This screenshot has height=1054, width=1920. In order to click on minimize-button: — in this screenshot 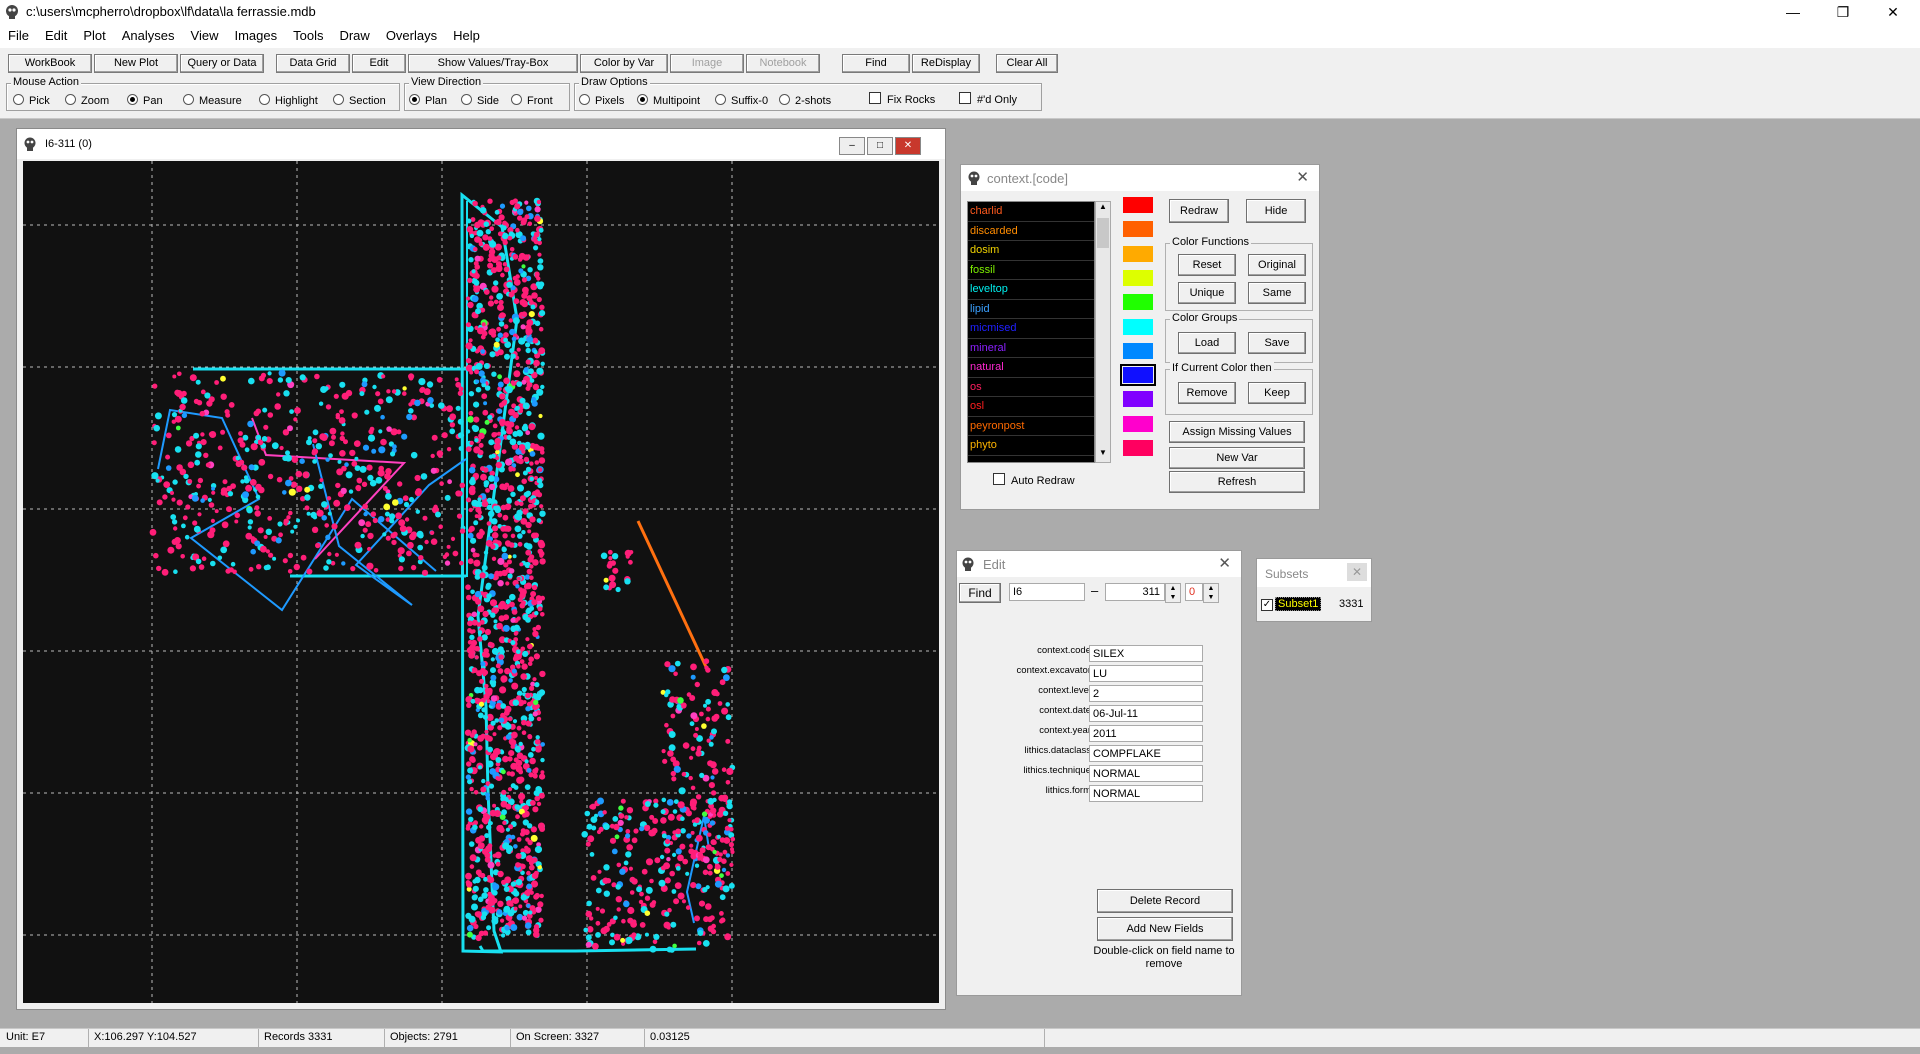, I will do `click(1793, 12)`.